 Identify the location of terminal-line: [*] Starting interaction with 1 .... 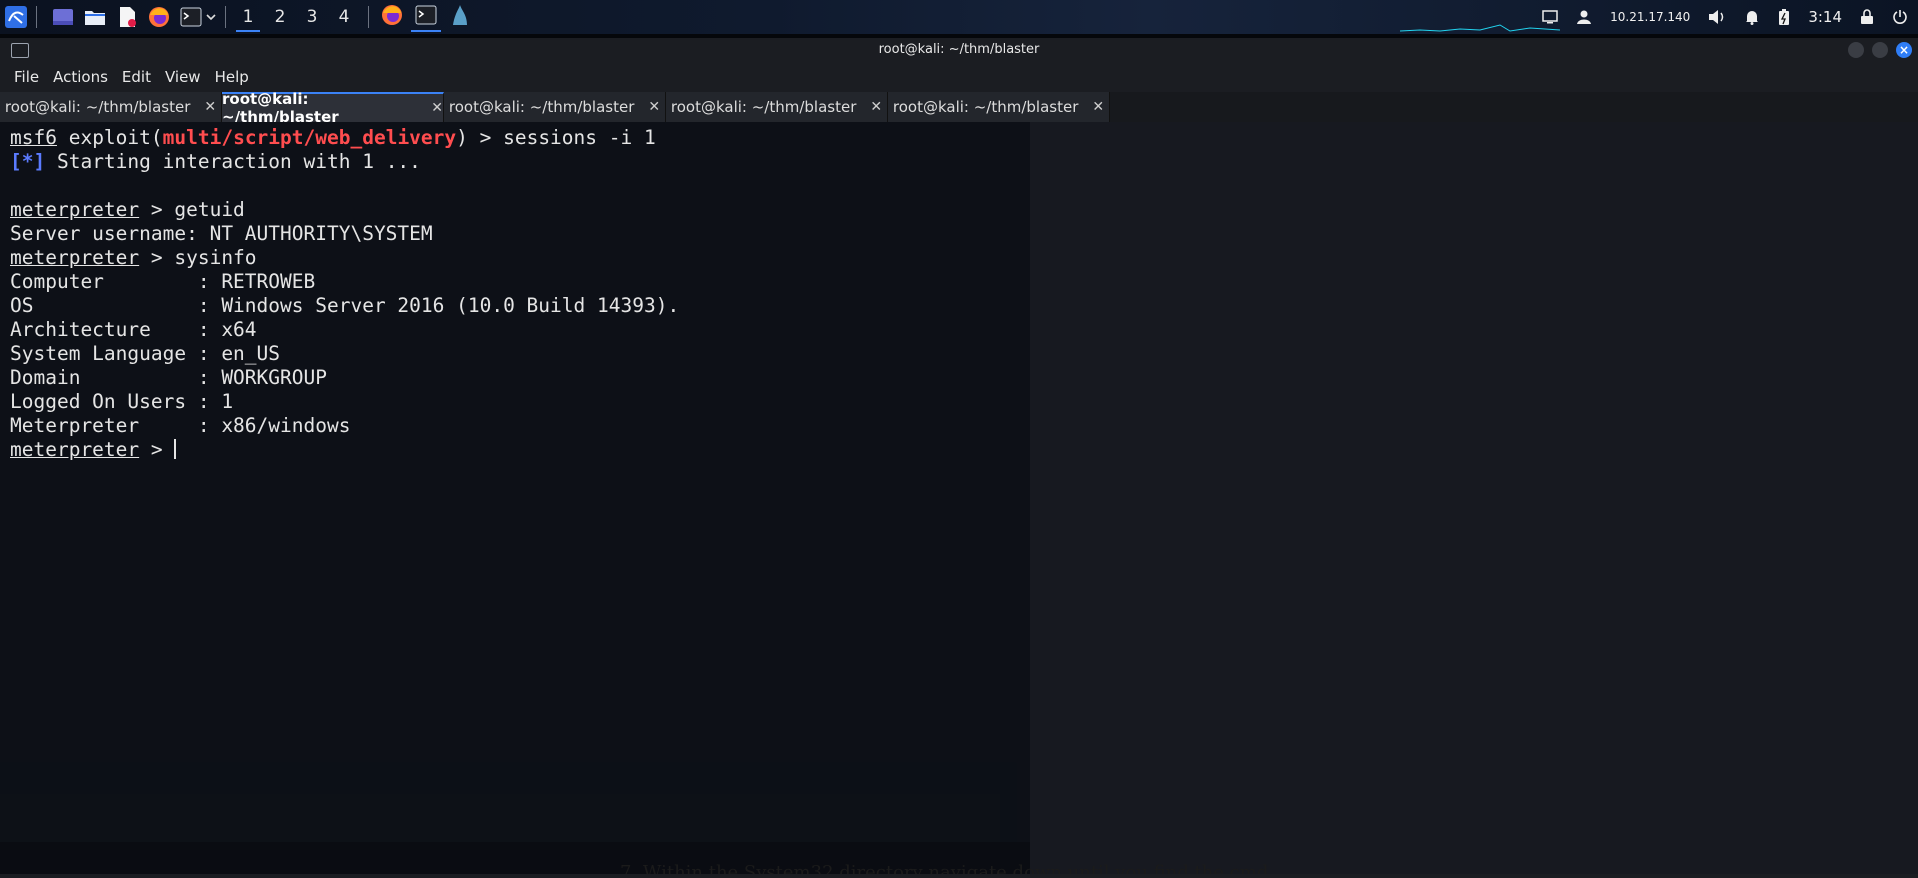
(215, 161).